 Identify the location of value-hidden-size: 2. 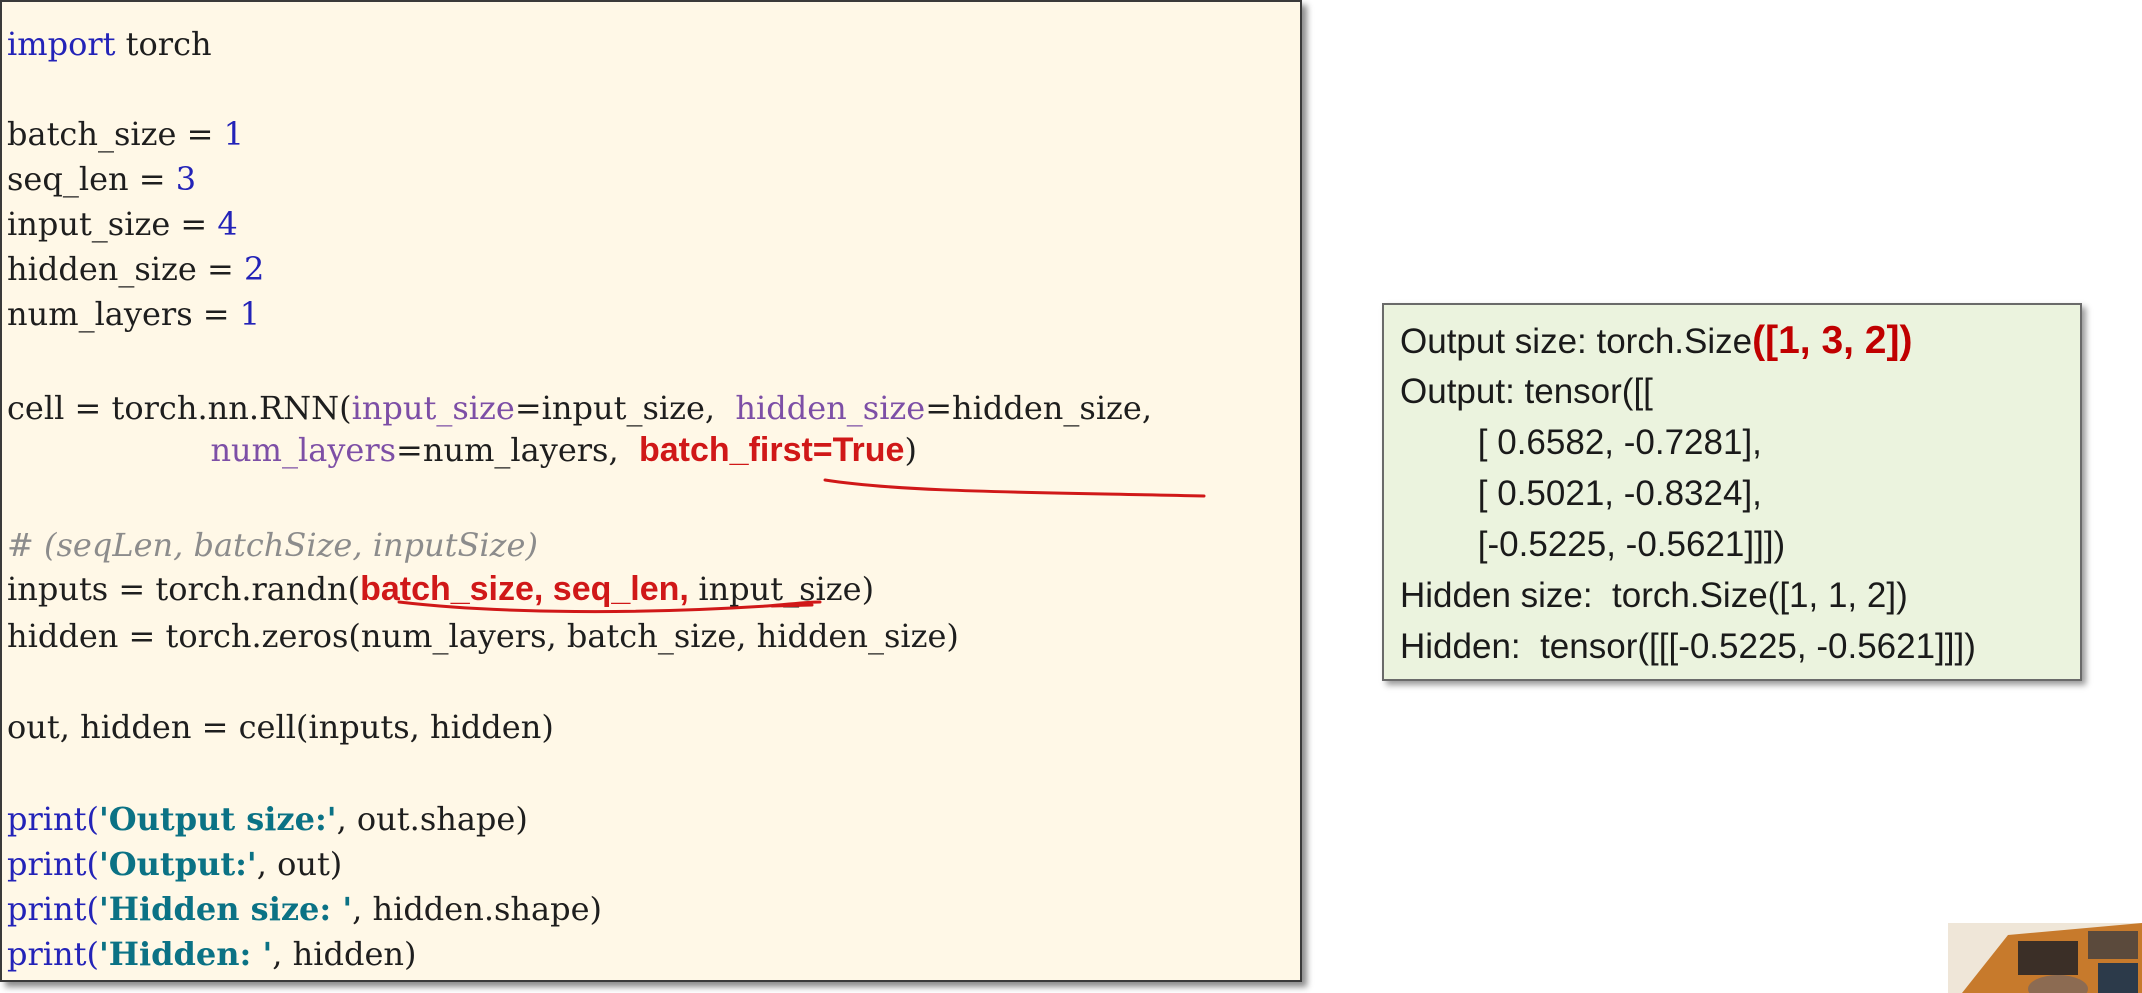
(254, 269).